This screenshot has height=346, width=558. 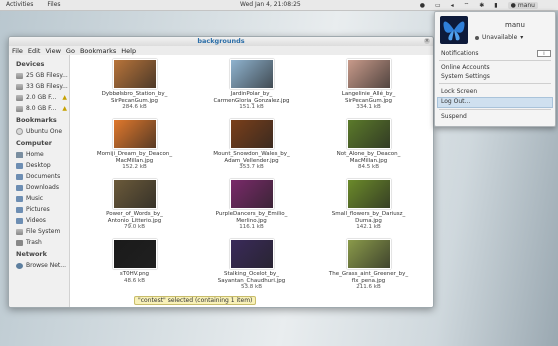 I want to click on file-size: 152.2 kB, so click(x=134, y=167).